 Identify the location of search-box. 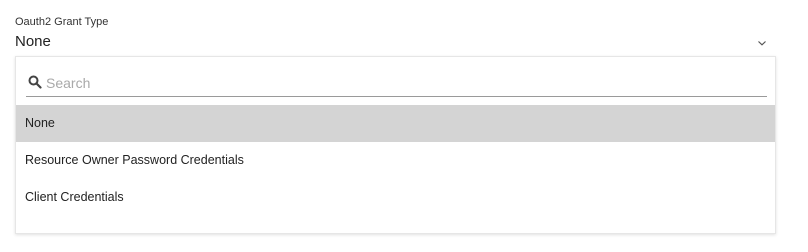
(396, 84).